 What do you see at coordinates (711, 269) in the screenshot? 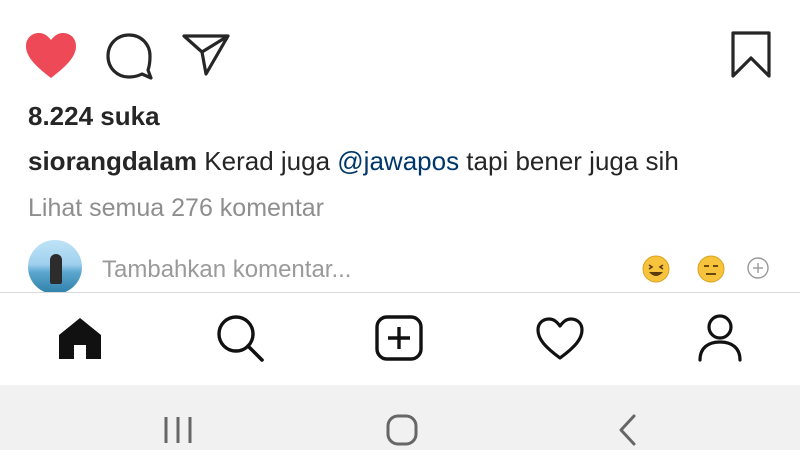
I see `expressionless-emoji-icon` at bounding box center [711, 269].